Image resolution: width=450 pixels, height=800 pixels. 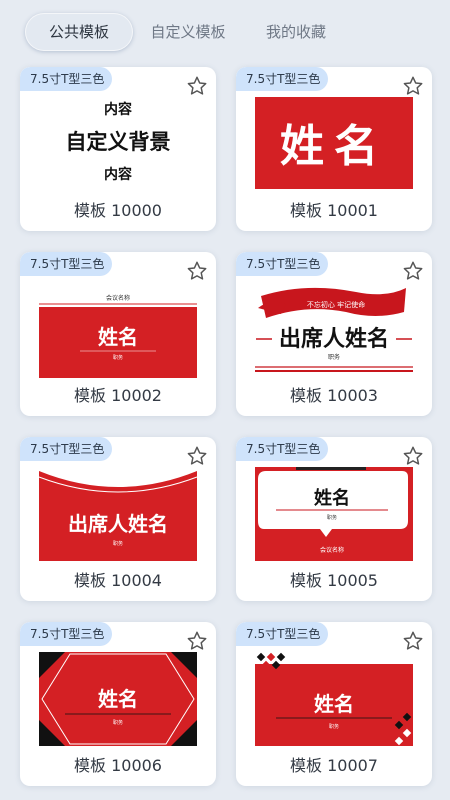 I want to click on template-thumbnail: 内容 自定义背景 内容, so click(x=118, y=142).